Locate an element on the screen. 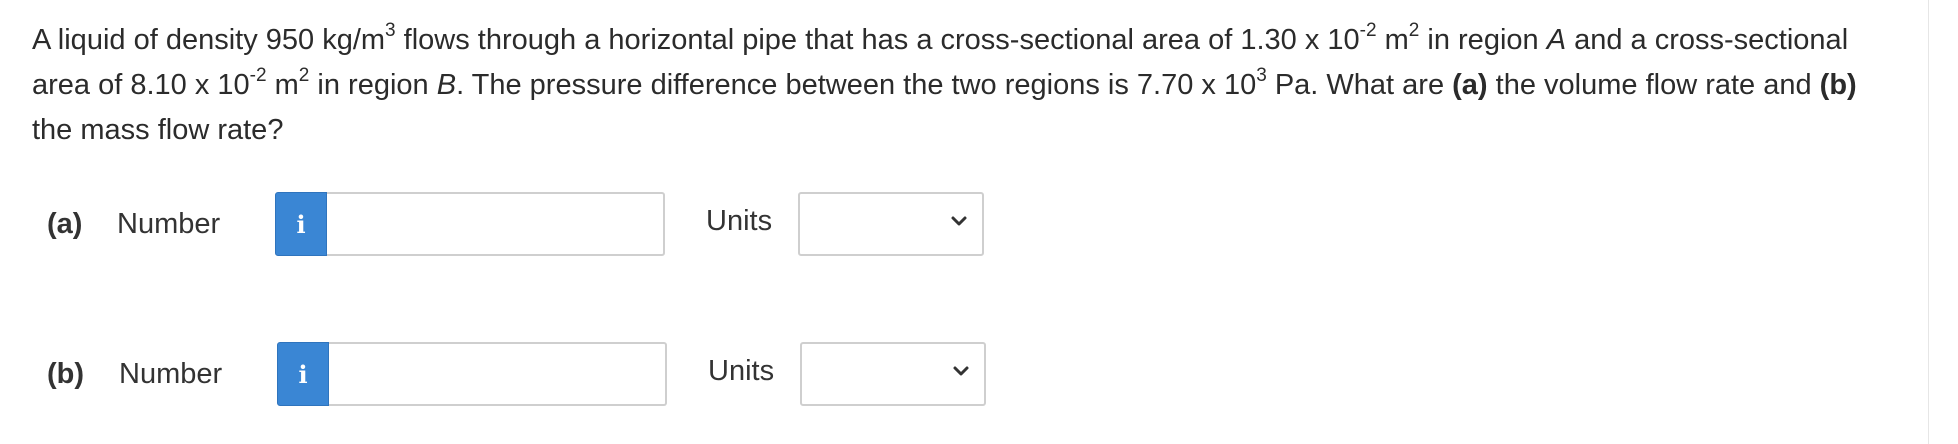 Image resolution: width=1958 pixels, height=444 pixels. page-divider is located at coordinates (1928, 222).